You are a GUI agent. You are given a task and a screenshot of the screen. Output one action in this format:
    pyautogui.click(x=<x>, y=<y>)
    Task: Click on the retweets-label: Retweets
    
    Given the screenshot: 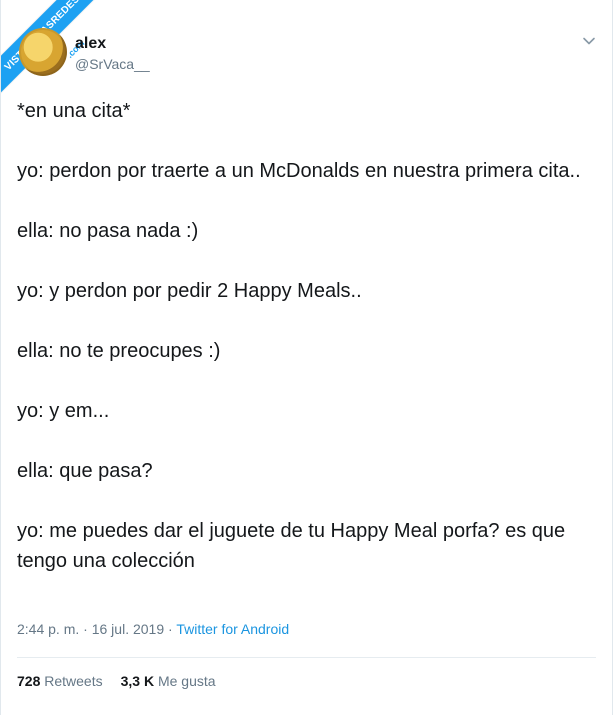 What is the action you would take?
    pyautogui.click(x=73, y=681)
    